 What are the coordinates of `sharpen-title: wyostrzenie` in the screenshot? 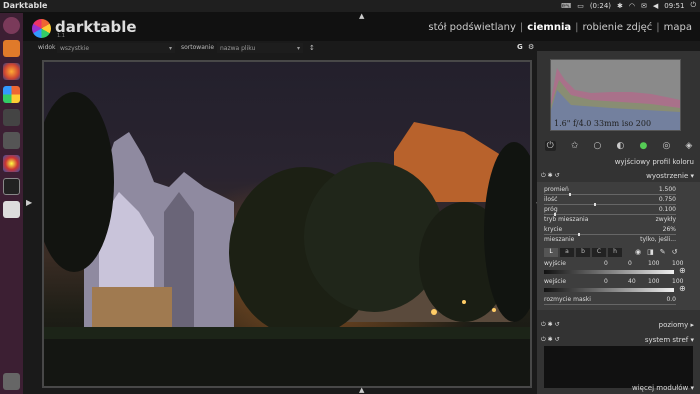 It's located at (667, 176).